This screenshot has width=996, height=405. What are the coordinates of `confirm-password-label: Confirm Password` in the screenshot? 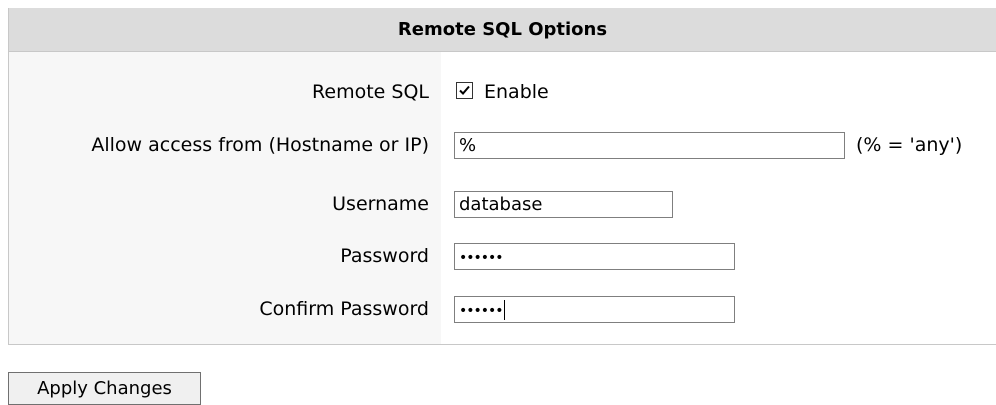 It's located at (344, 309).